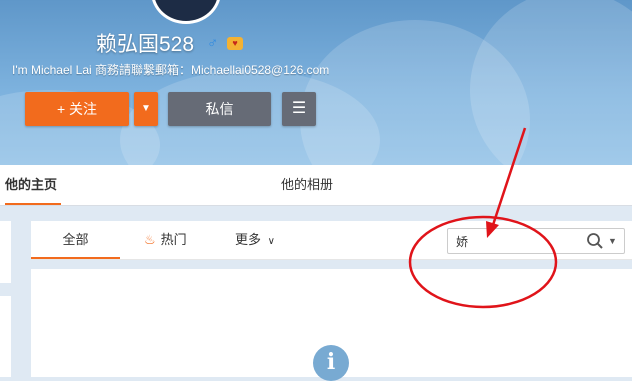  I want to click on flame-icon: ♨, so click(150, 239).